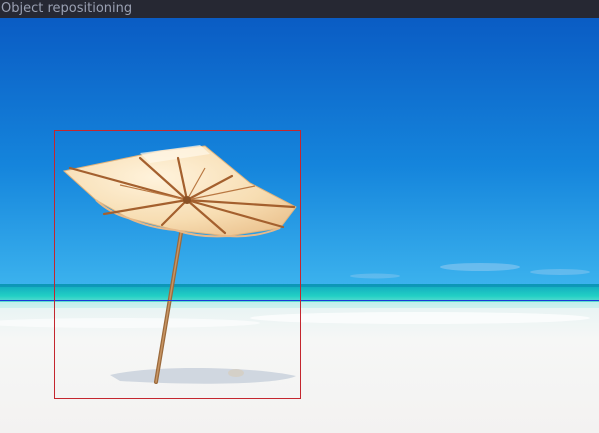  I want to click on window-title: Object repositioning, so click(299, 9).